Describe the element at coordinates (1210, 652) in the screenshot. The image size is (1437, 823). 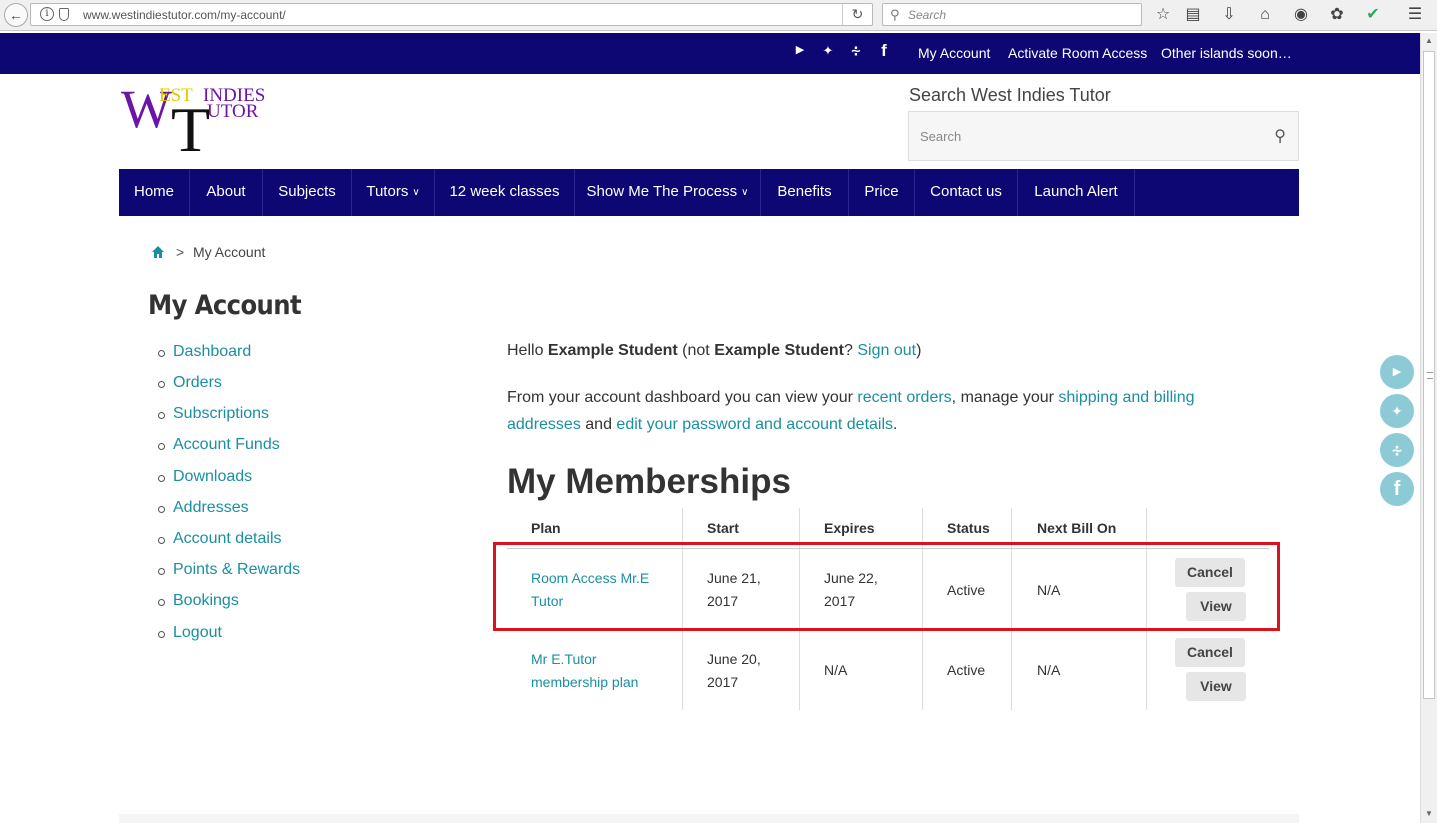
I see `cancel-button: Cancel` at that location.